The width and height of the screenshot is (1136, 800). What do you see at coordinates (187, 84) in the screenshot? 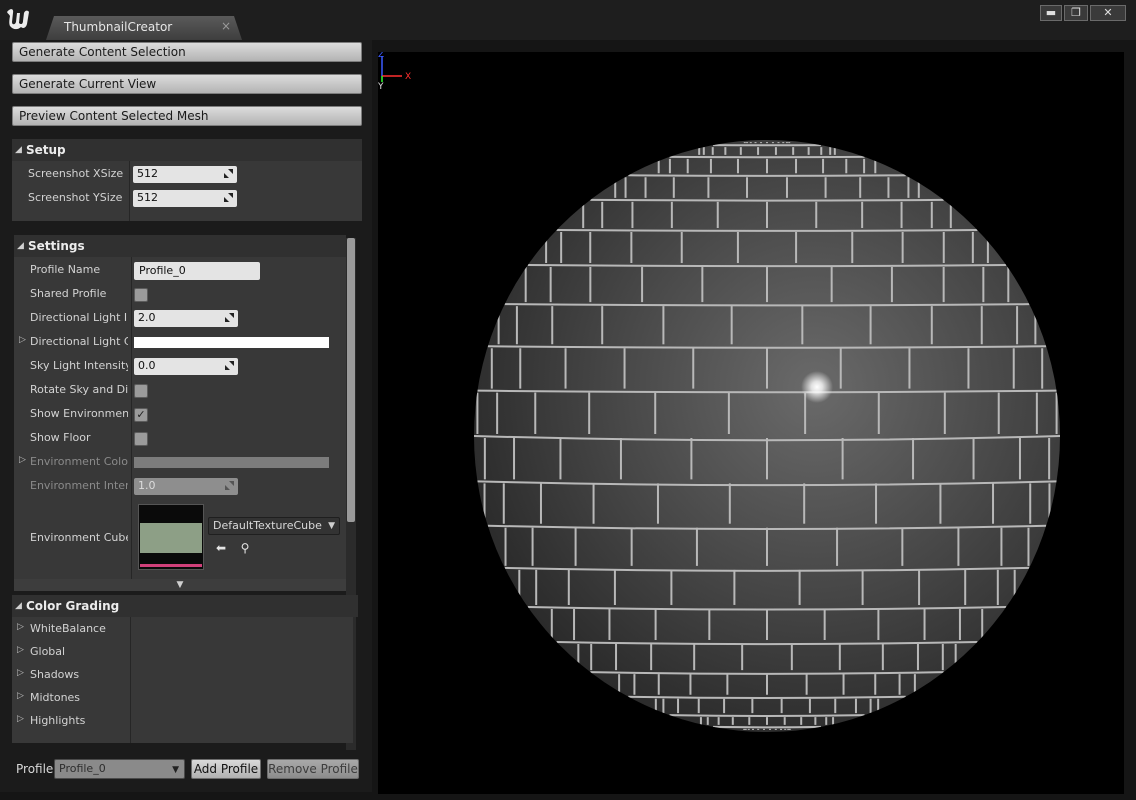
I see `generate-current-view-button: Generate Current View` at bounding box center [187, 84].